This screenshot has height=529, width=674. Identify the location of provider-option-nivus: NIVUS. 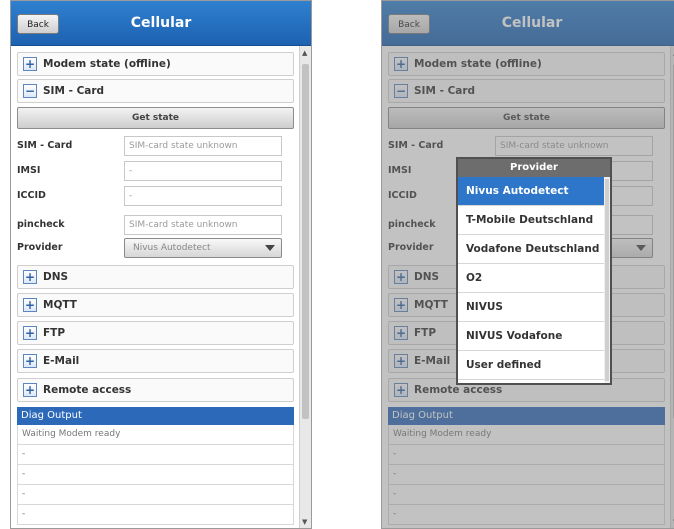
(534, 307).